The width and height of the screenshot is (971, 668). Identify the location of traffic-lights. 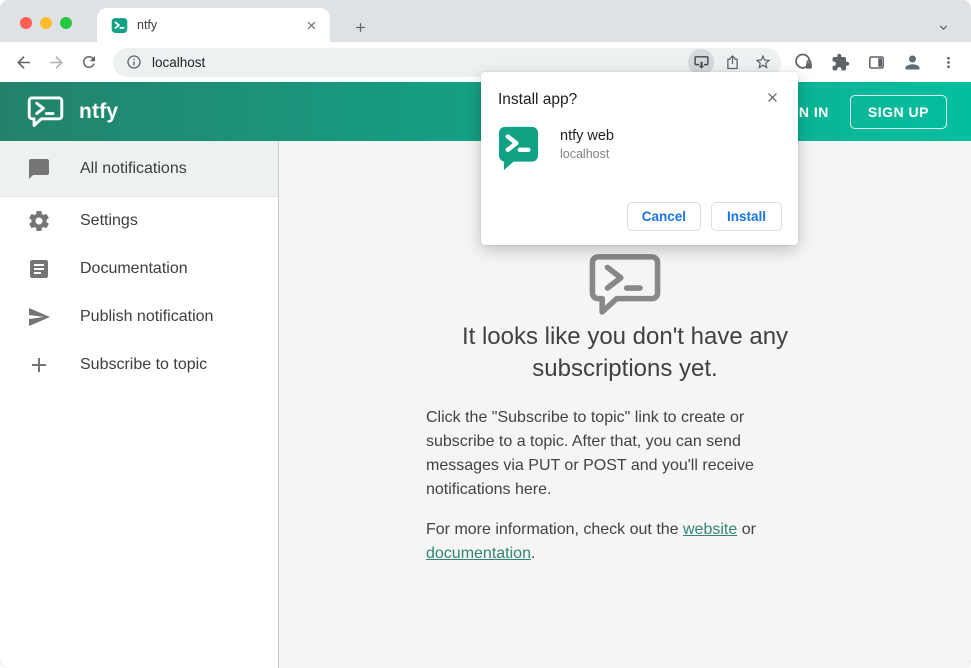
(46, 23).